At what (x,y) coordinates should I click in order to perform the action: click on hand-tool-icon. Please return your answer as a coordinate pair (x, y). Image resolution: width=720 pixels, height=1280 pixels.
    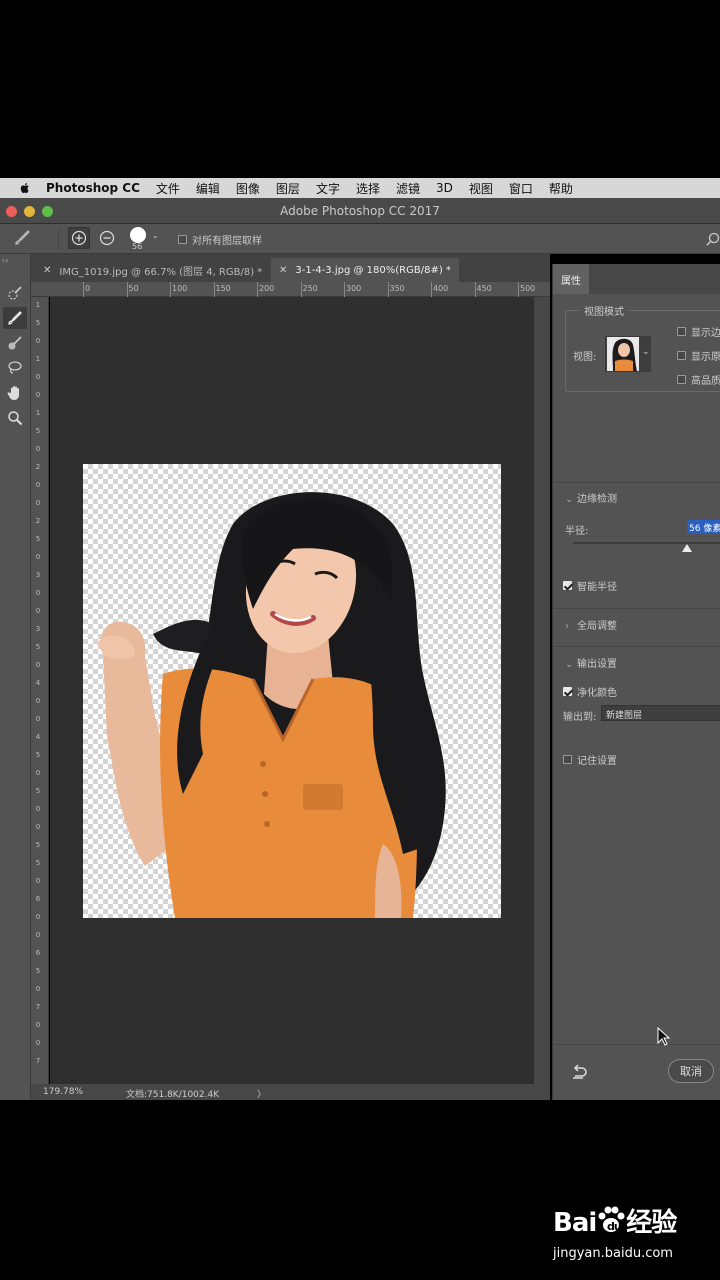
    Looking at the image, I should click on (15, 393).